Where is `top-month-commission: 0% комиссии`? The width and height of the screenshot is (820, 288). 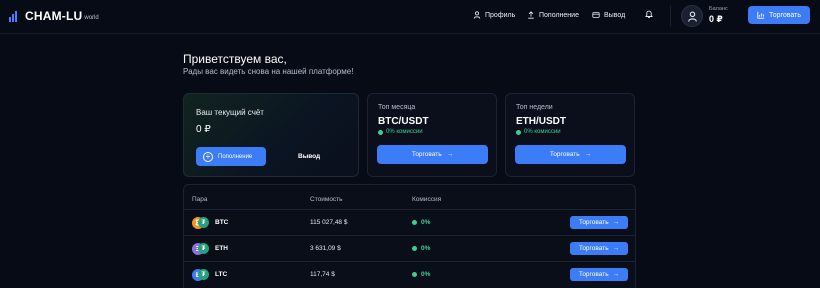
top-month-commission: 0% комиссии is located at coordinates (400, 132).